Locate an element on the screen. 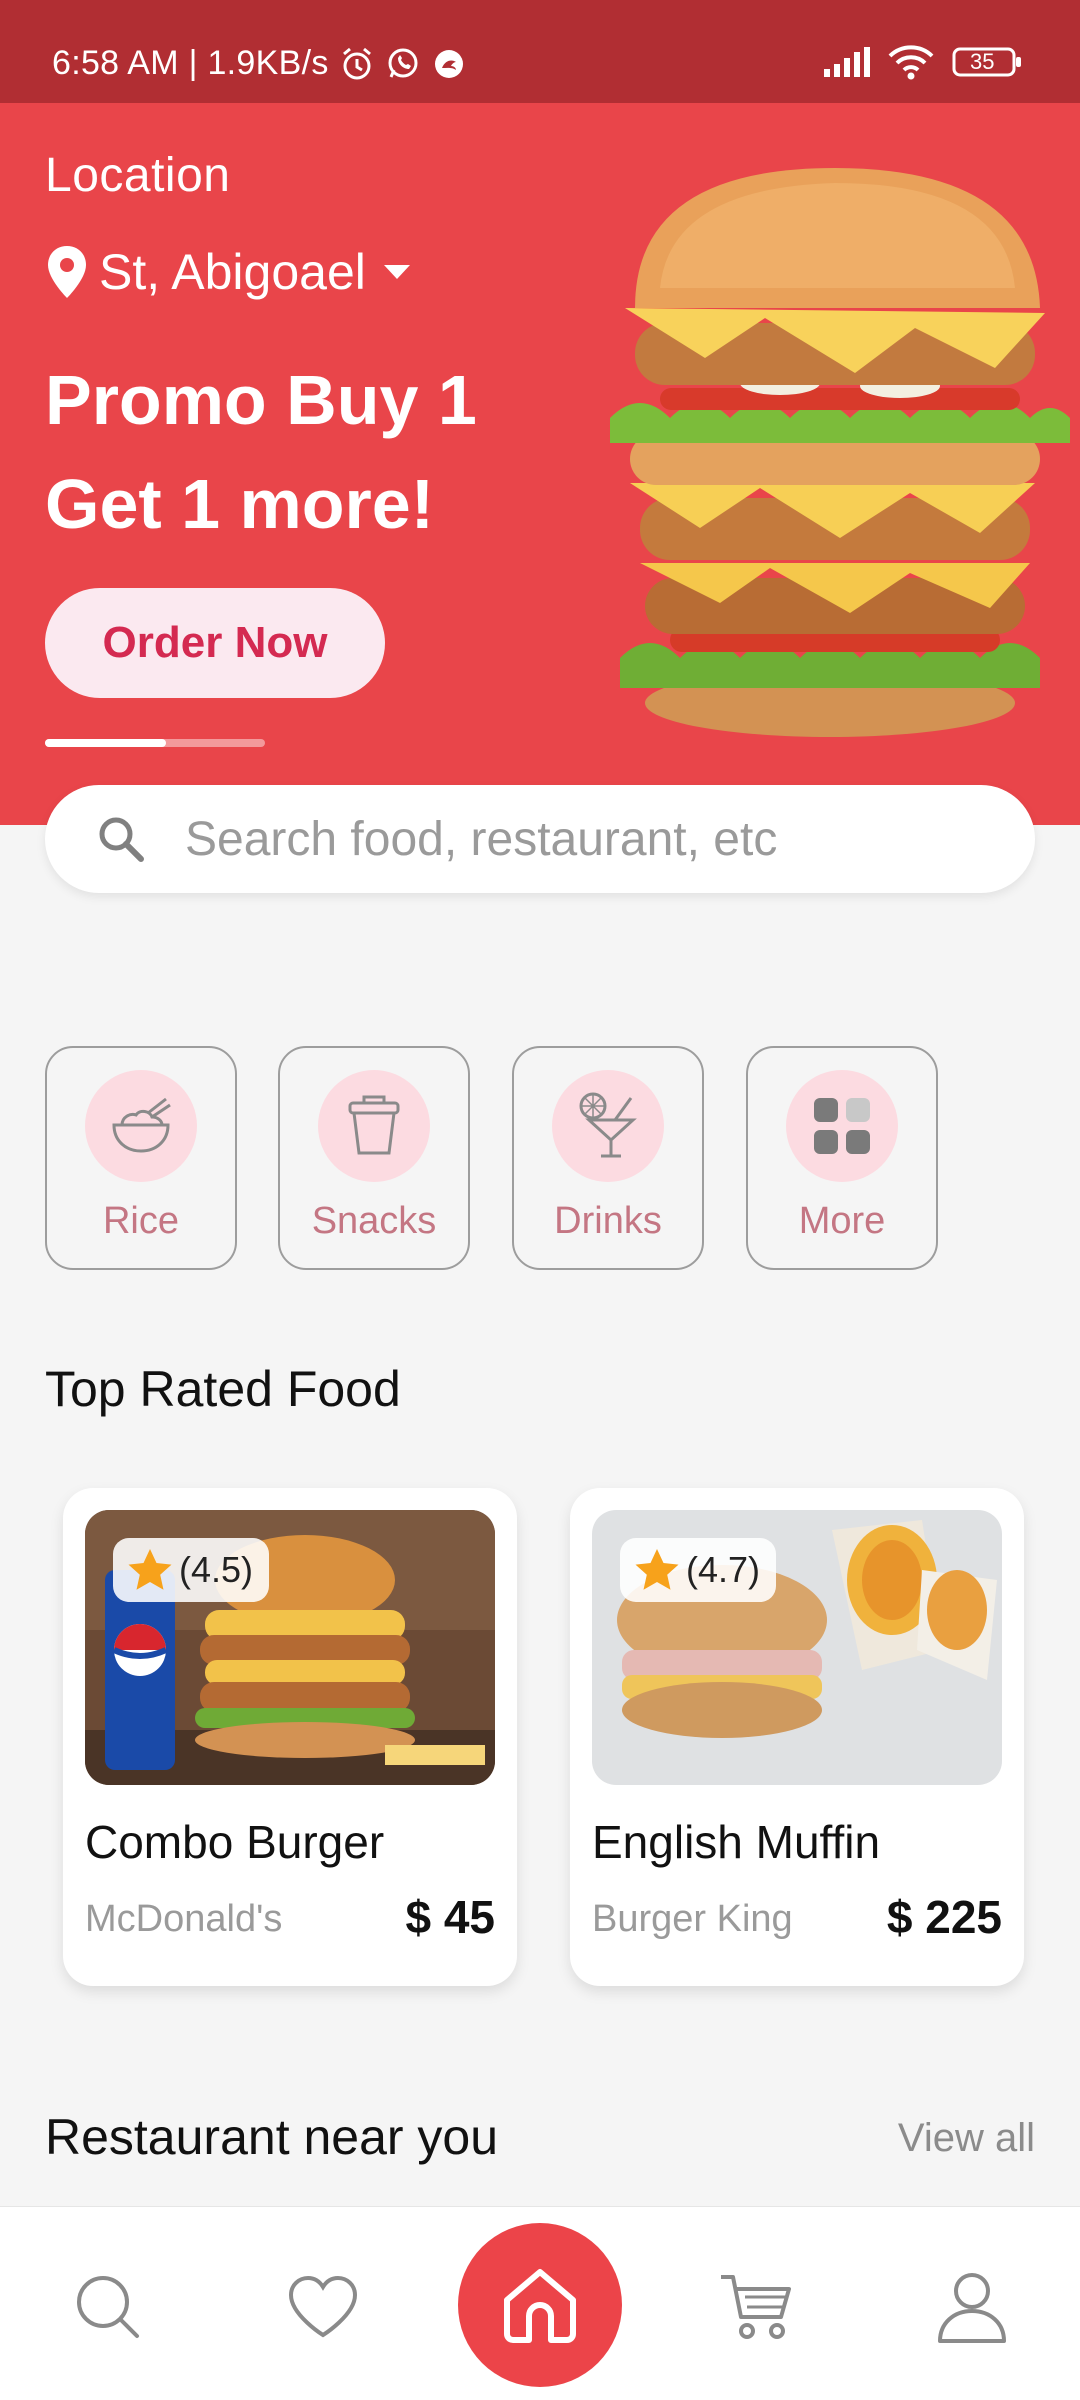 The height and width of the screenshot is (2400, 1080). food-name: Combo Burger is located at coordinates (235, 1842).